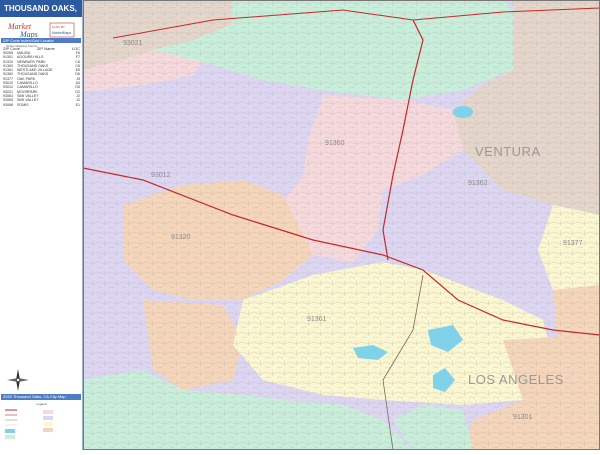  What do you see at coordinates (133, 43) in the screenshot?
I see `zip-label: 93021` at bounding box center [133, 43].